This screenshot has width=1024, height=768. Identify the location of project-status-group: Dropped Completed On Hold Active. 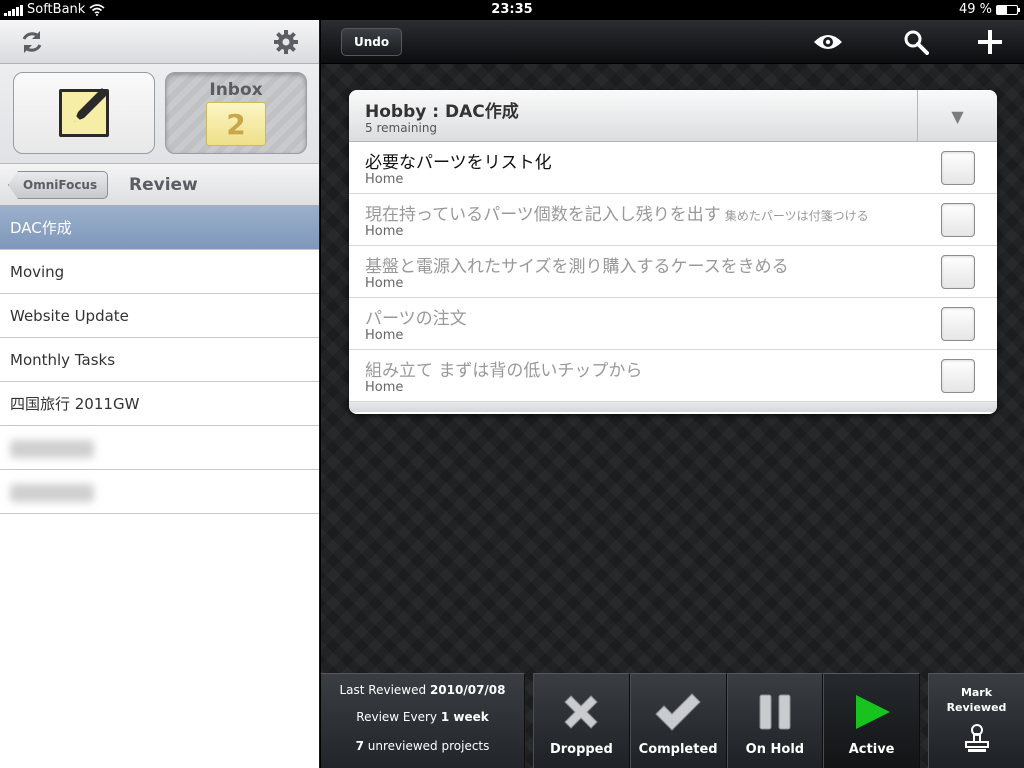
(726, 720).